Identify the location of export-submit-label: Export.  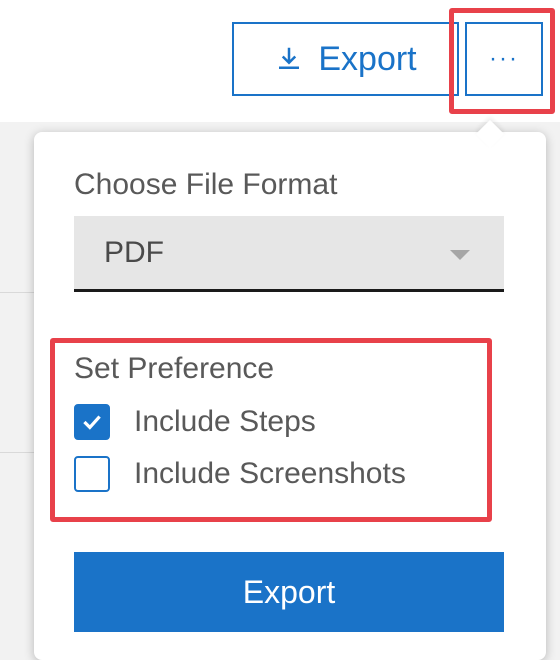
(289, 591).